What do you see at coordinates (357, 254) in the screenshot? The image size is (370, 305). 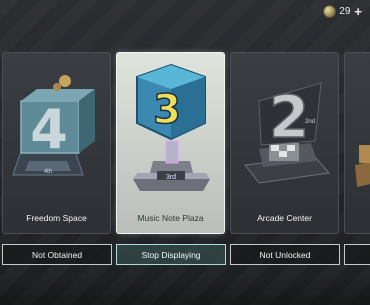 I see `partial-card-button` at bounding box center [357, 254].